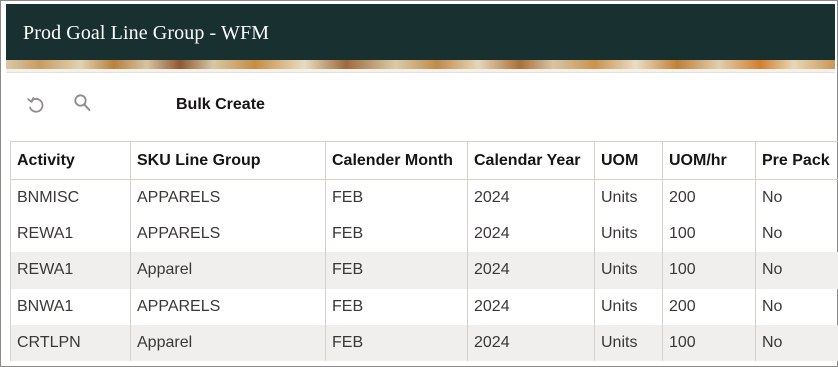 Image resolution: width=838 pixels, height=367 pixels. What do you see at coordinates (420, 64) in the screenshot?
I see `header-banner` at bounding box center [420, 64].